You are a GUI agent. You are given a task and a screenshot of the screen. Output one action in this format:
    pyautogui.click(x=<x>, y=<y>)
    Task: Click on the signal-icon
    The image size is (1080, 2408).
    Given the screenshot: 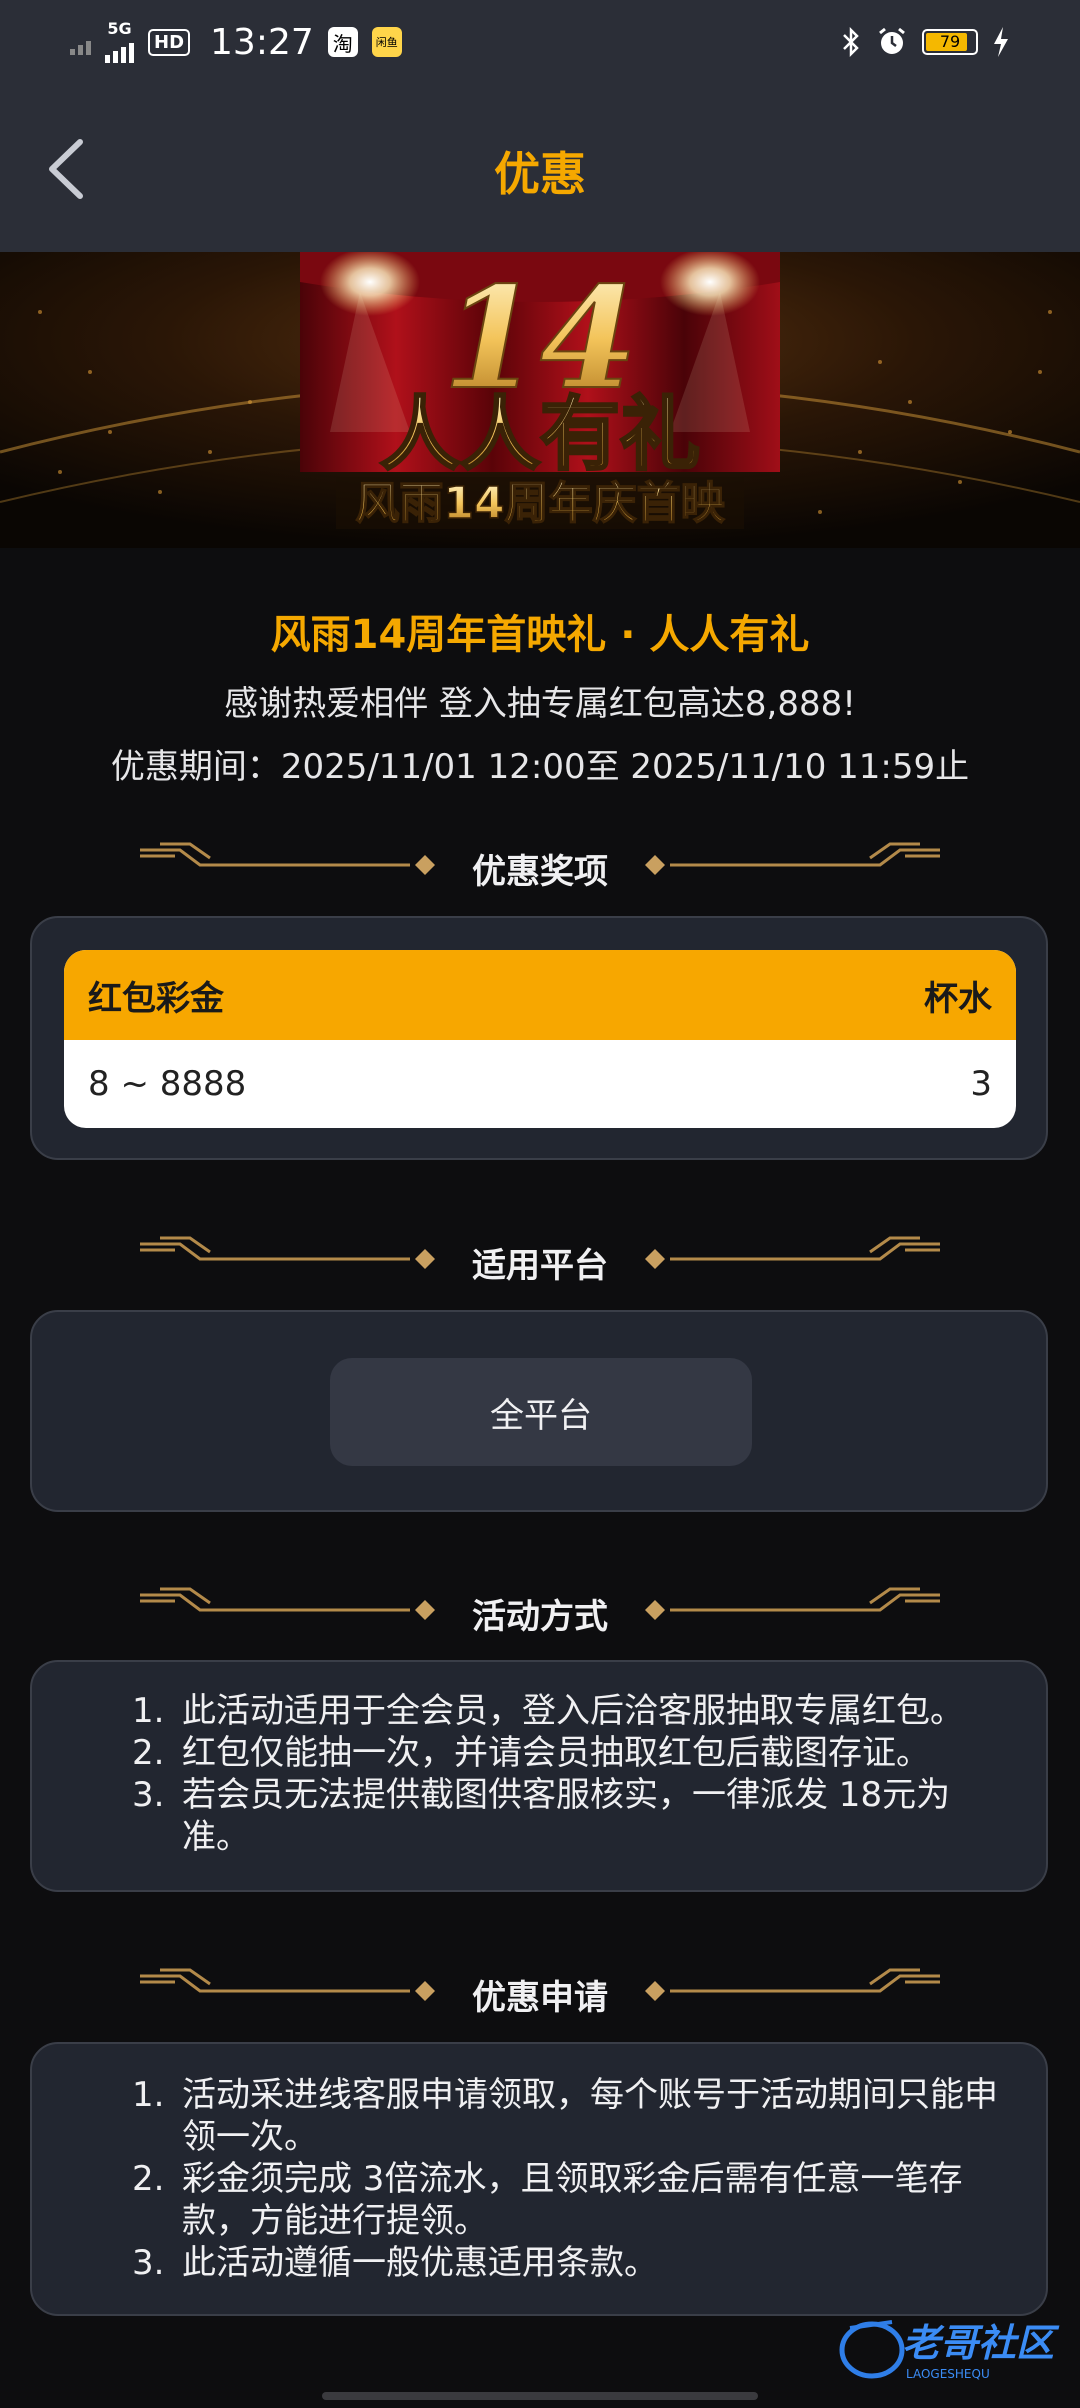 What is the action you would take?
    pyautogui.click(x=80, y=42)
    